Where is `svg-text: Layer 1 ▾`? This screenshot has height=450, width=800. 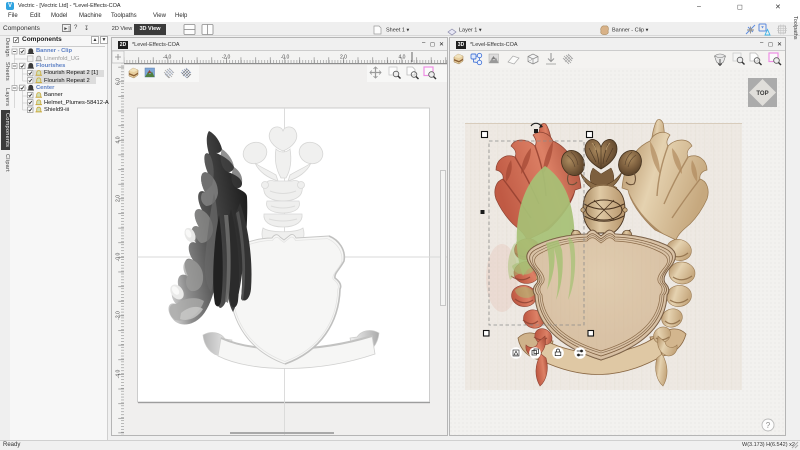
svg-text: Layer 1 ▾ is located at coordinates (470, 31).